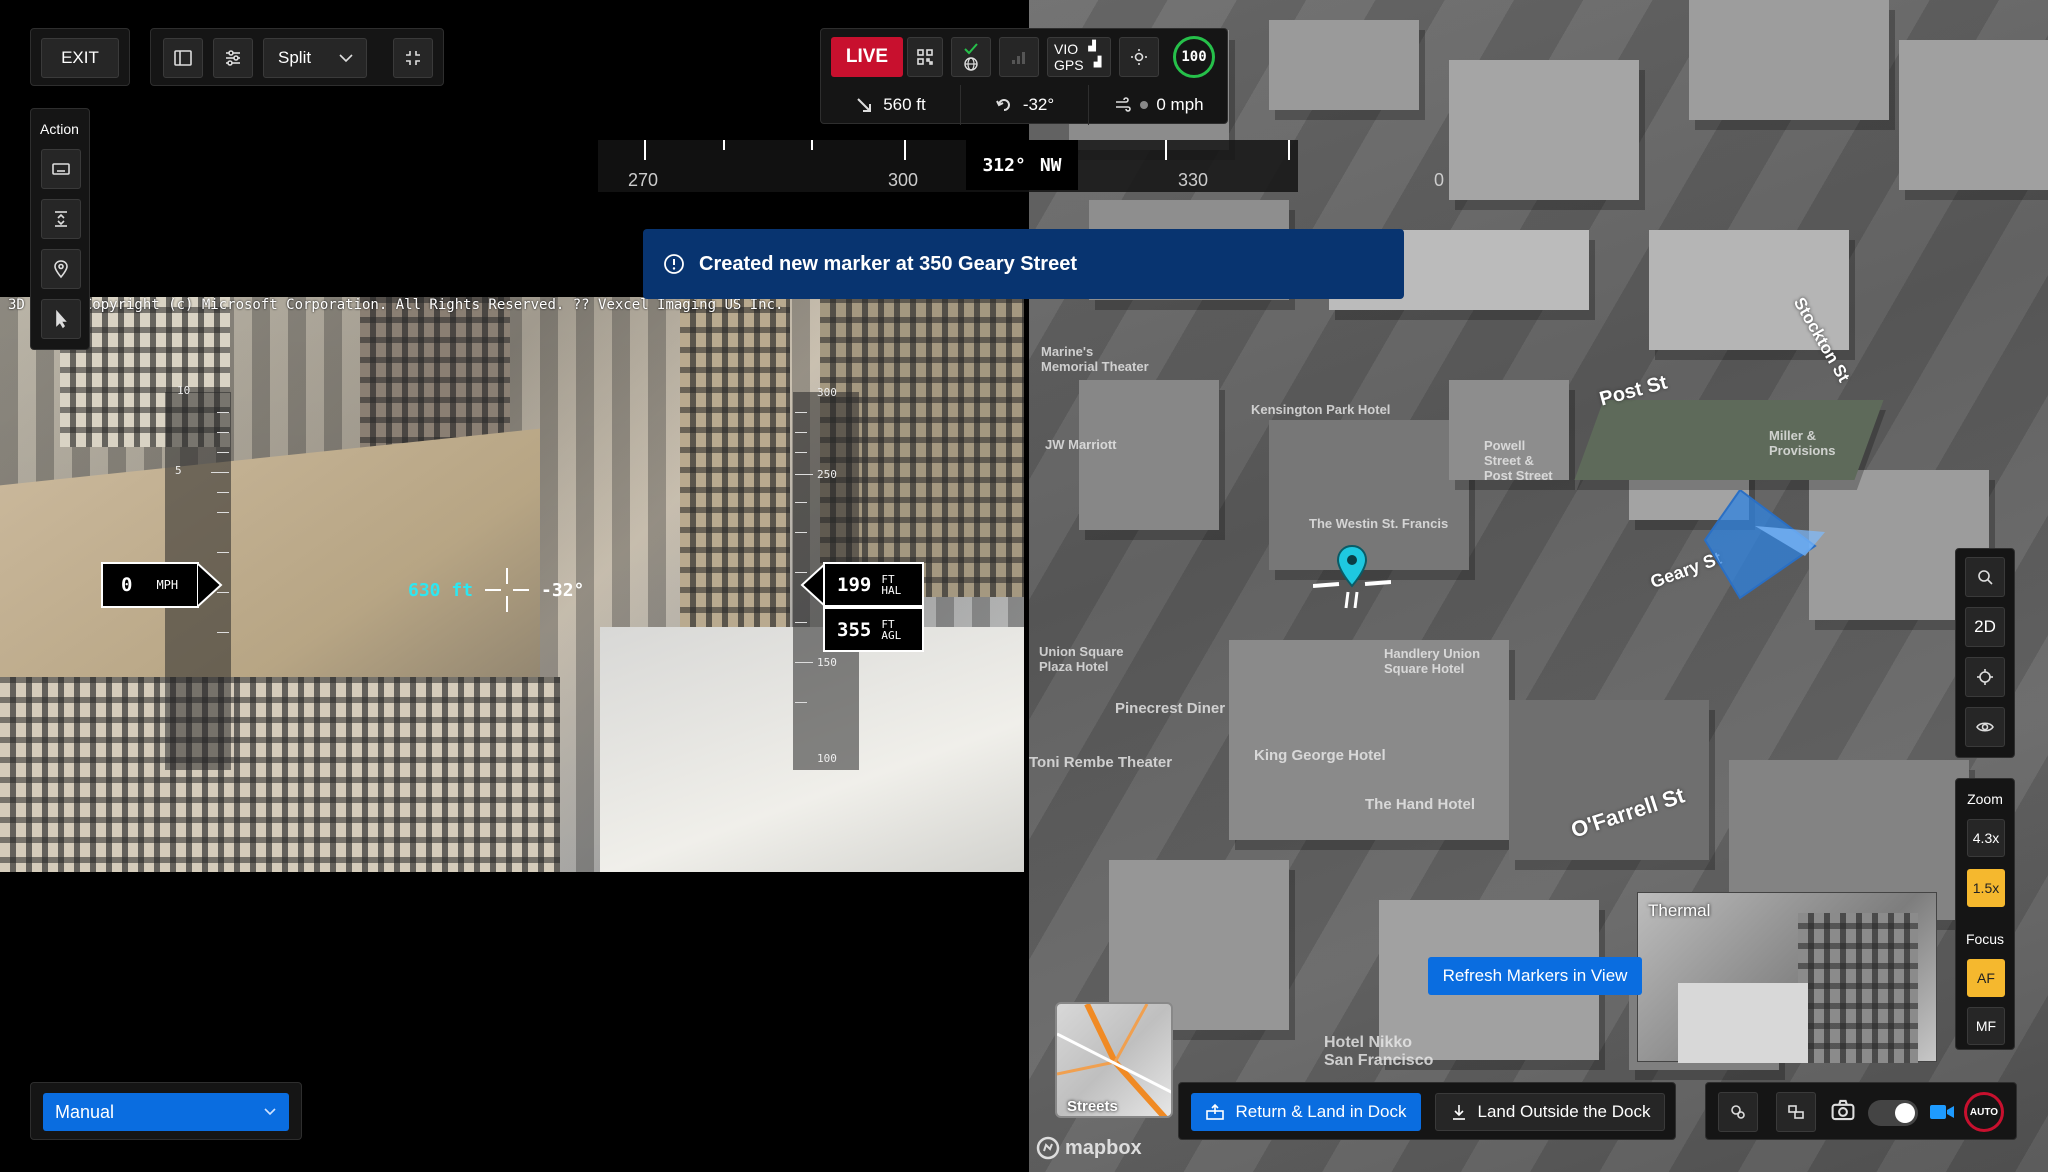 The image size is (2048, 1172). I want to click on place-label: Union Square Plaza Hotel, so click(1081, 659).